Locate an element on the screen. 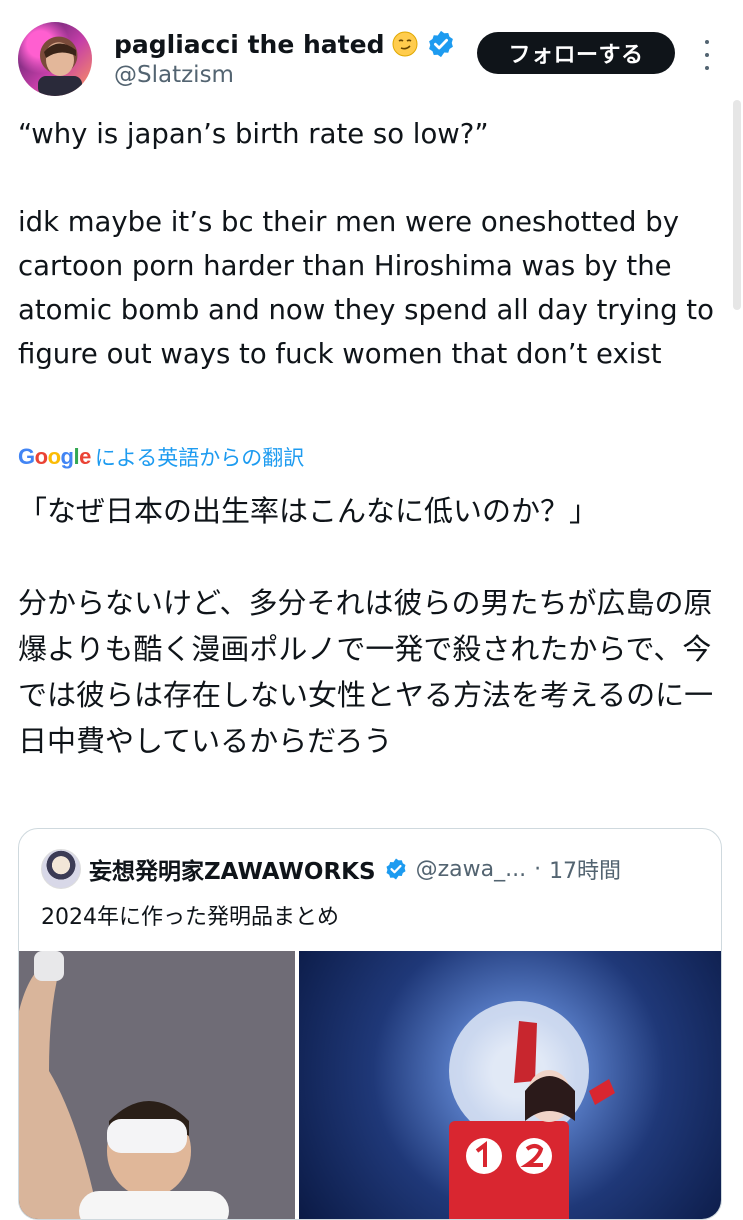 Image resolution: width=743 pixels, height=1220 pixels. follow-button: フォローする is located at coordinates (576, 53).